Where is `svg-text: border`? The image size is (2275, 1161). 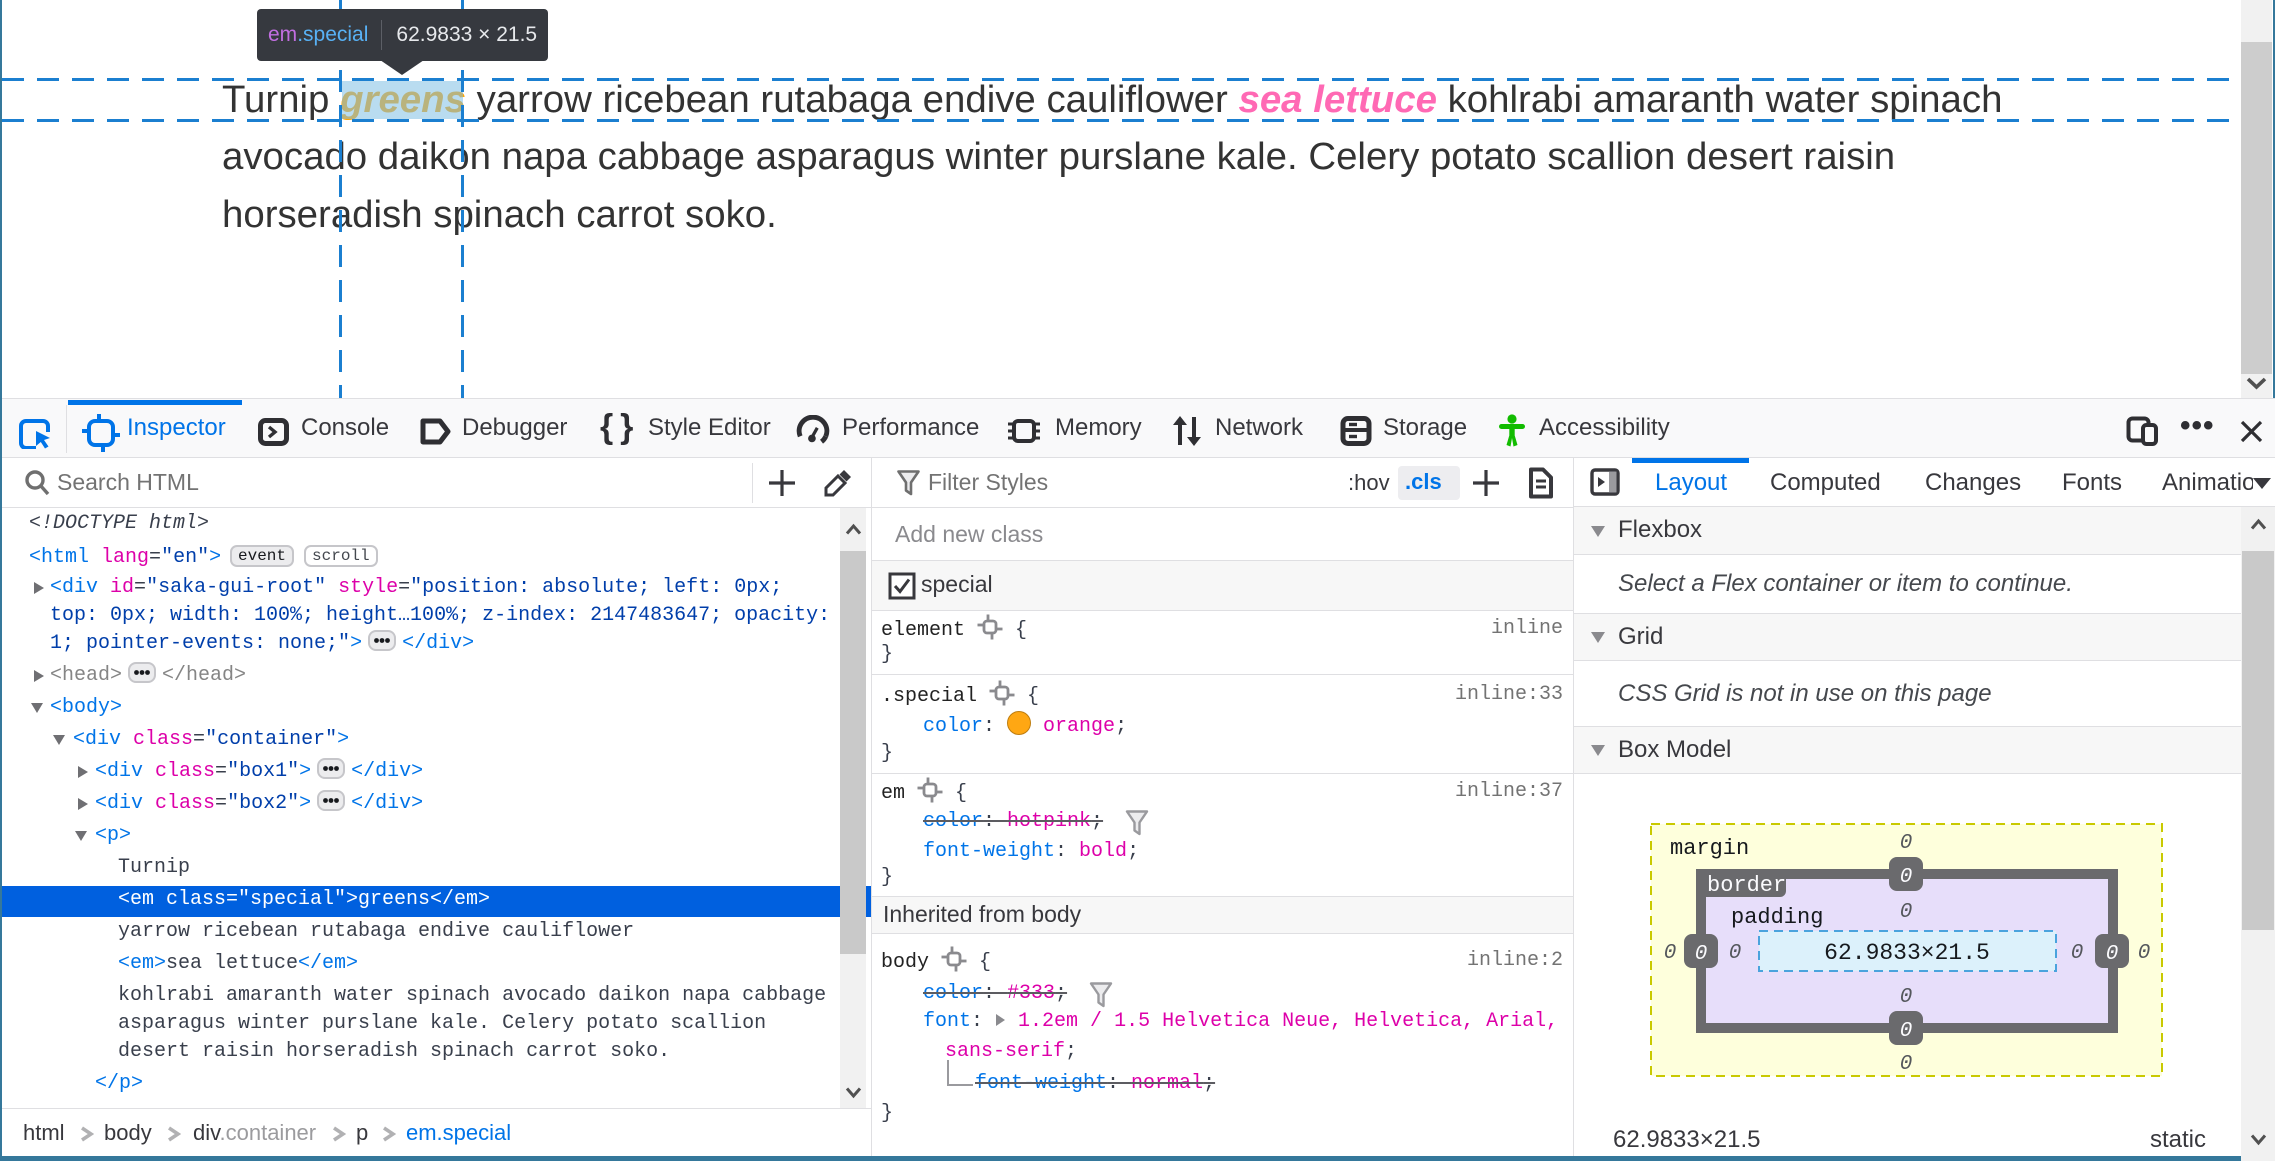
svg-text: border is located at coordinates (1746, 885).